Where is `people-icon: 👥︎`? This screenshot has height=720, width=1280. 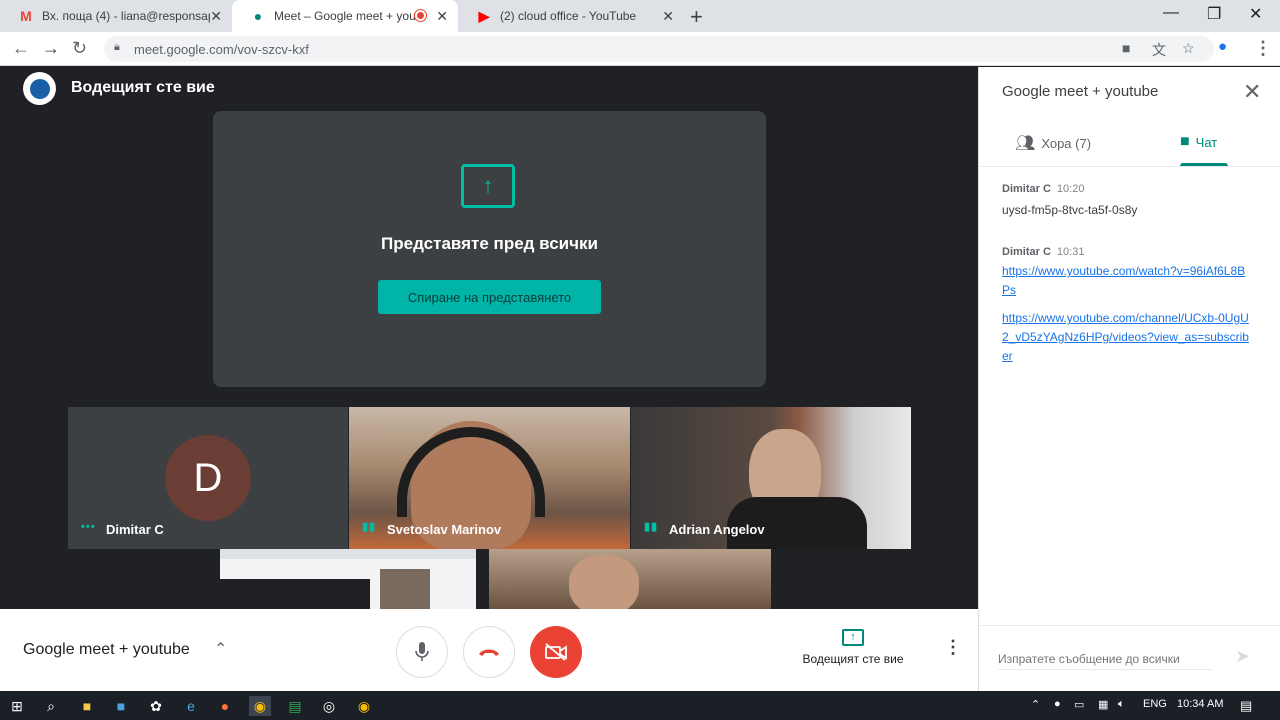 people-icon: 👥︎ is located at coordinates (1025, 143).